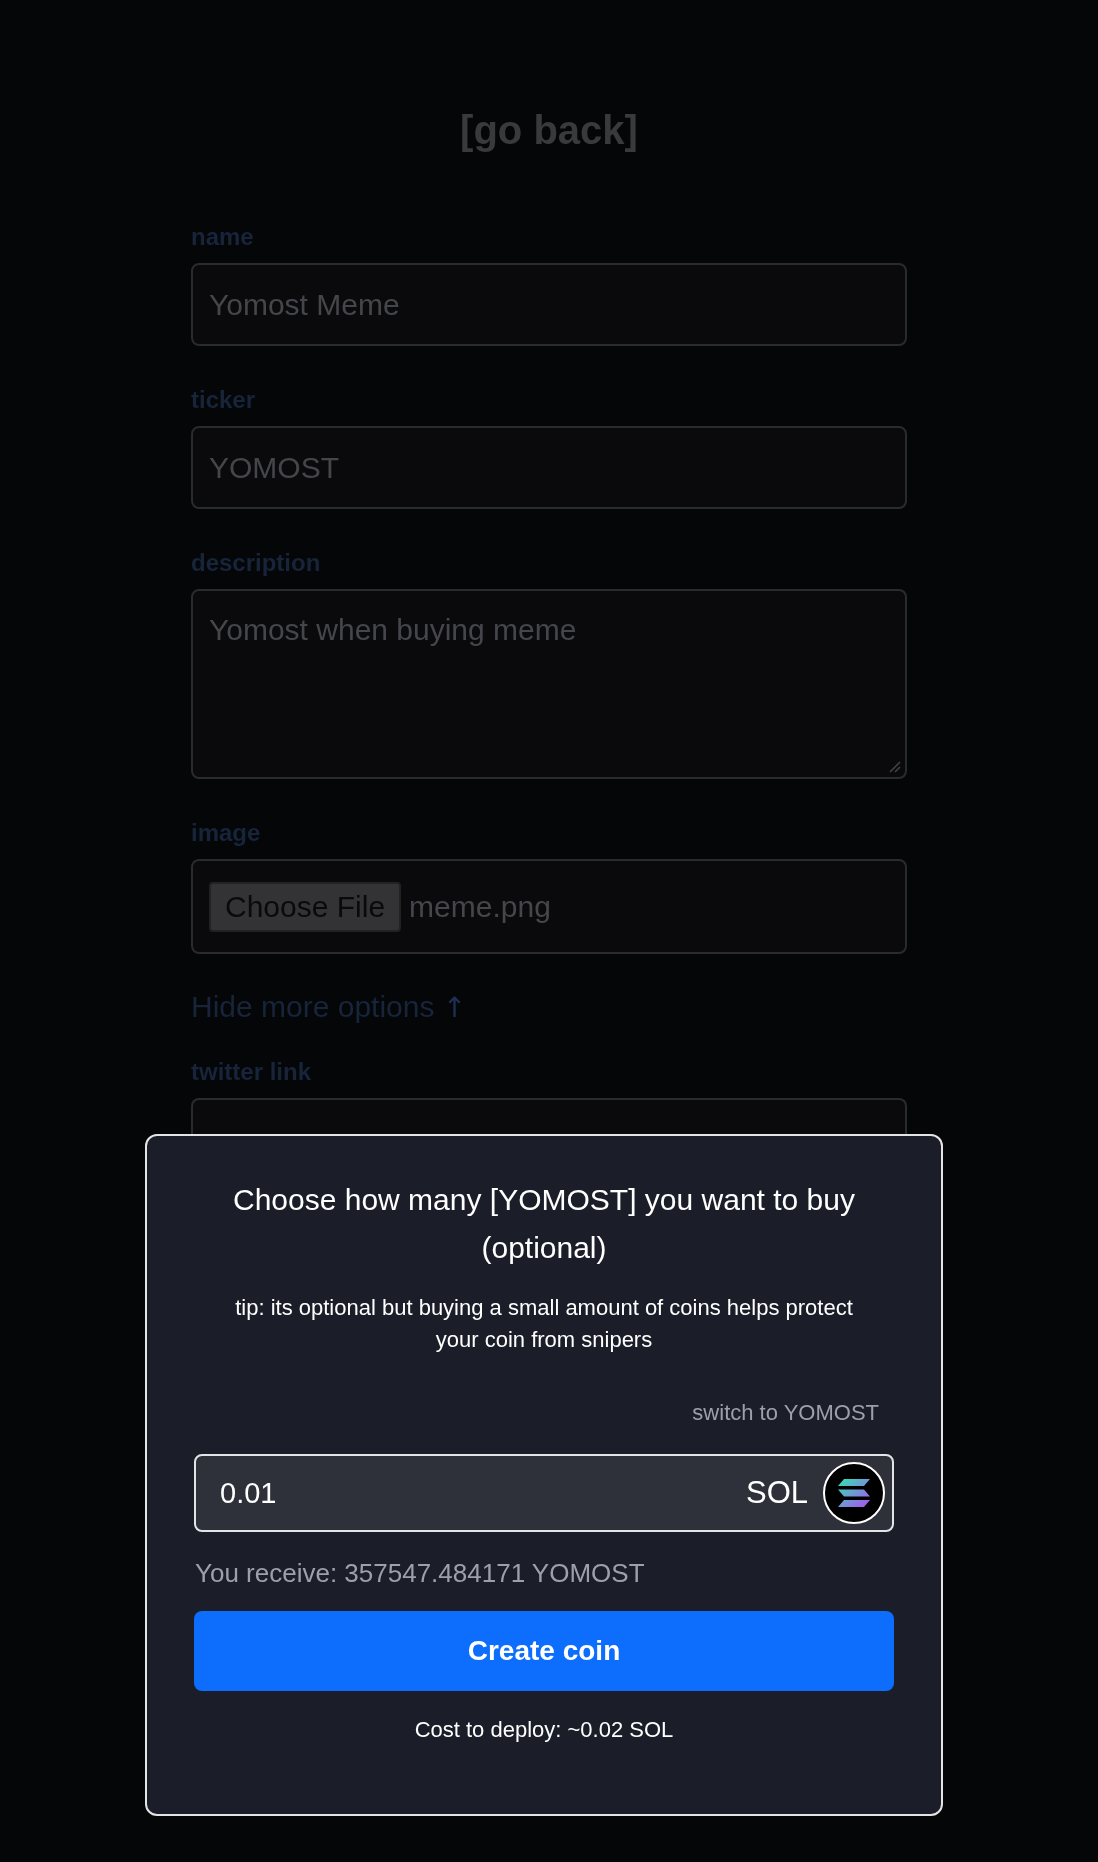 The image size is (1098, 1862). What do you see at coordinates (549, 304) in the screenshot?
I see `text-input: Yomost Meme` at bounding box center [549, 304].